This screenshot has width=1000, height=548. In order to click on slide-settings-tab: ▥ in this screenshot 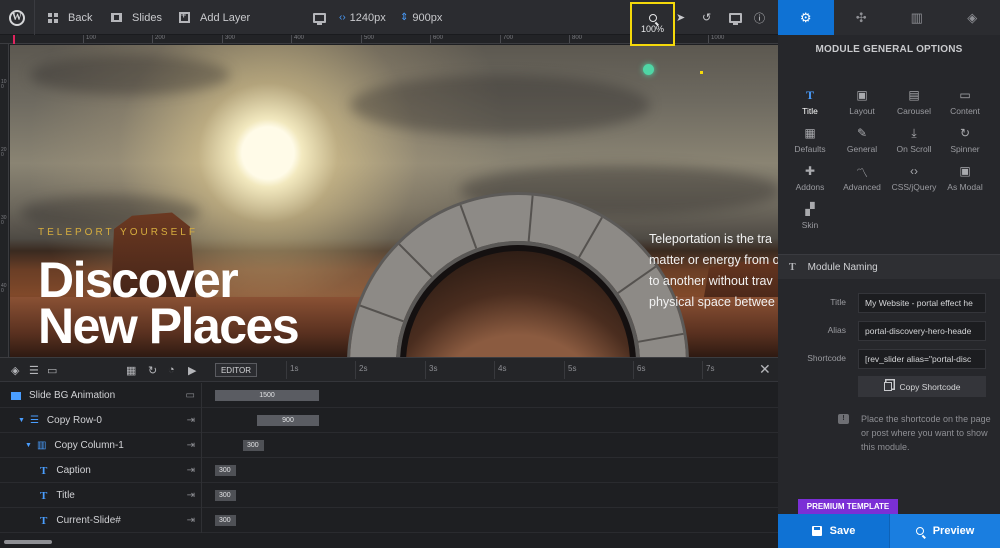, I will do `click(917, 17)`.